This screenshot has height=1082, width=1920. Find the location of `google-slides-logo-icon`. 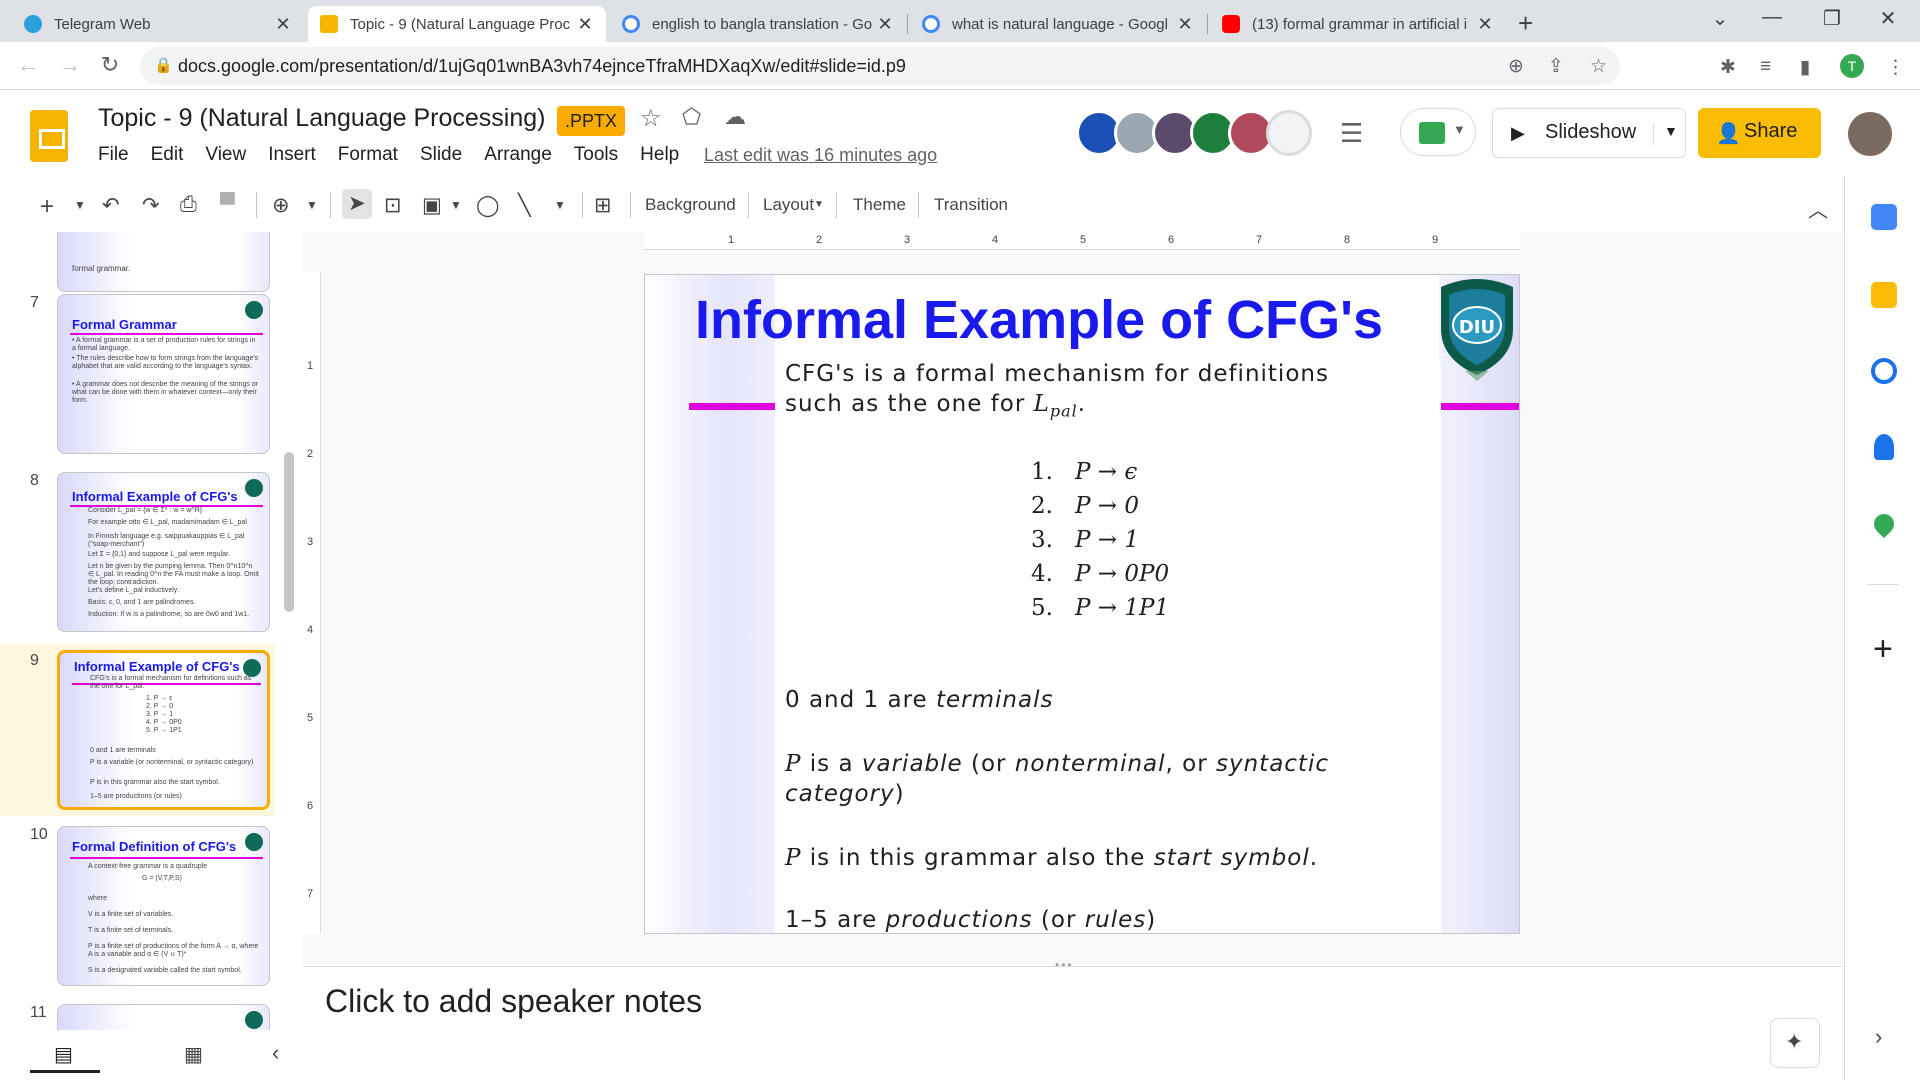

google-slides-logo-icon is located at coordinates (49, 136).